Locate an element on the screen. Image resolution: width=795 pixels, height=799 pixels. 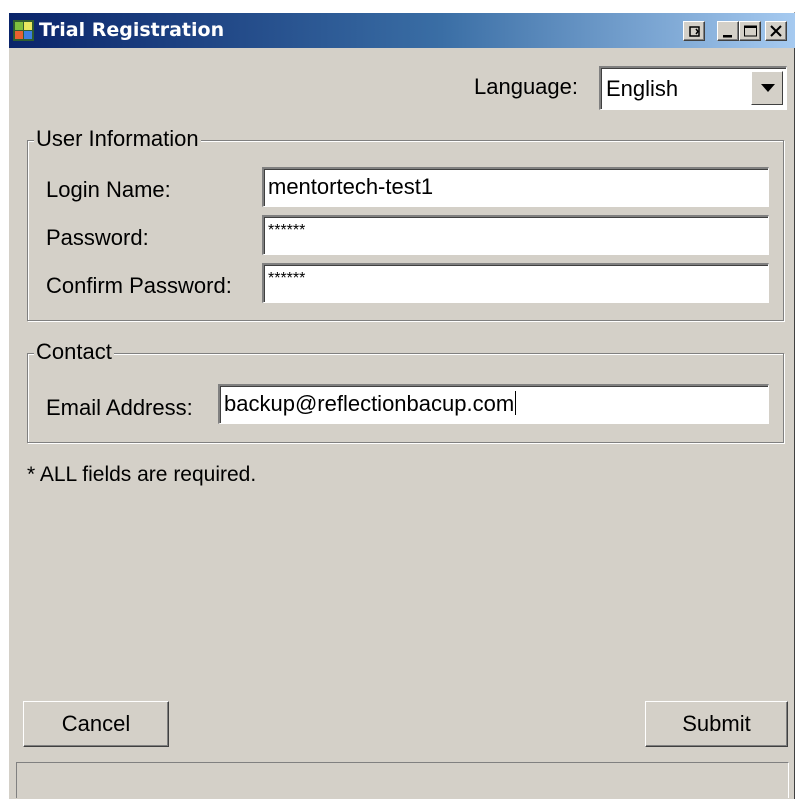
password-label: Password: is located at coordinates (97, 237).